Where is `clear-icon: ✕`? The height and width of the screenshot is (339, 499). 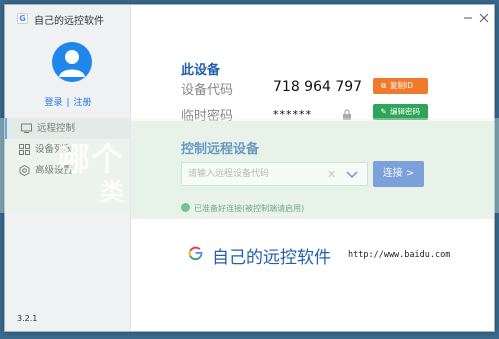
clear-icon: ✕ is located at coordinates (331, 174).